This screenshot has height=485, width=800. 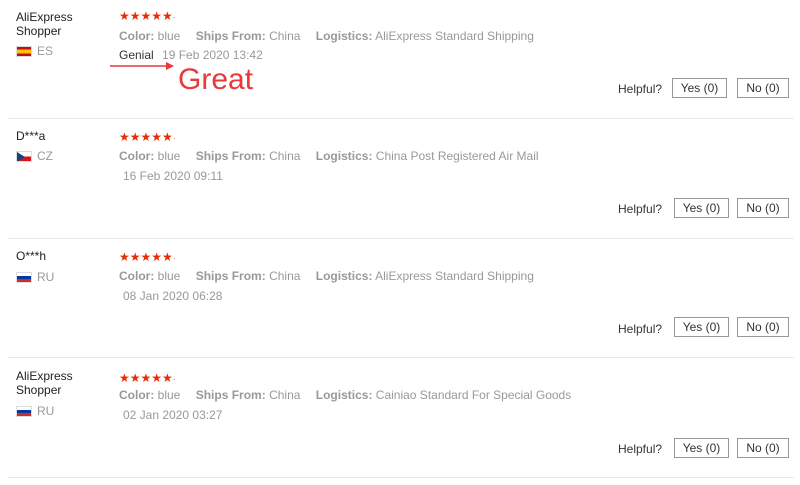 I want to click on reviewer-name: D***a, so click(x=31, y=136).